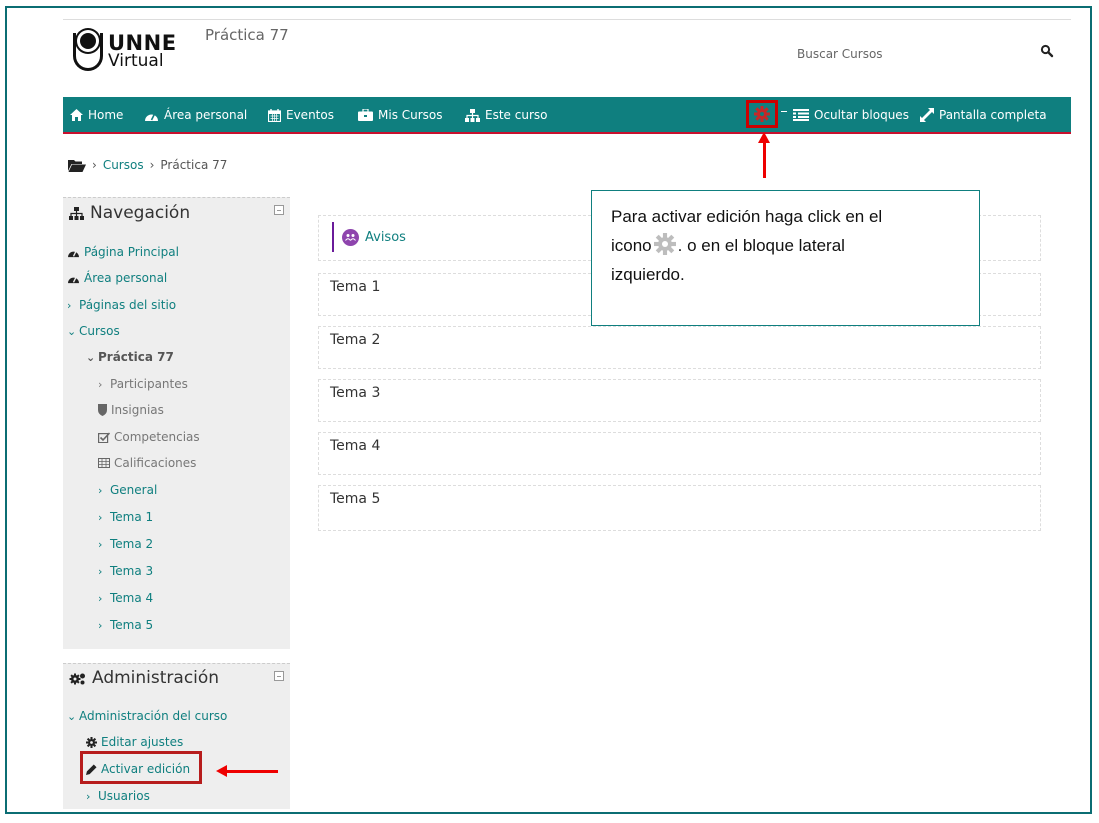 The width and height of the screenshot is (1099, 823). I want to click on cogs-icon, so click(77, 678).